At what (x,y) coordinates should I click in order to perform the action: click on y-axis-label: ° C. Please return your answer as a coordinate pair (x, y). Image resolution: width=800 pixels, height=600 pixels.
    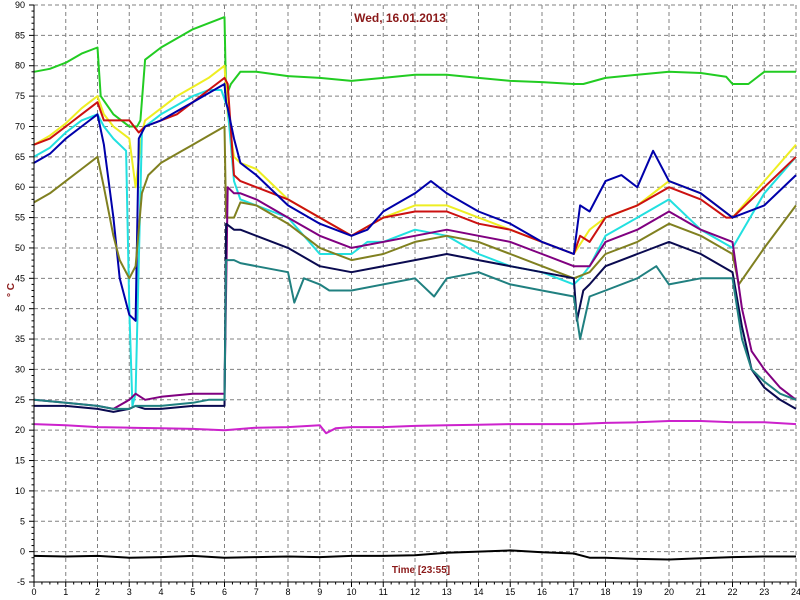
    Looking at the image, I should click on (11, 290).